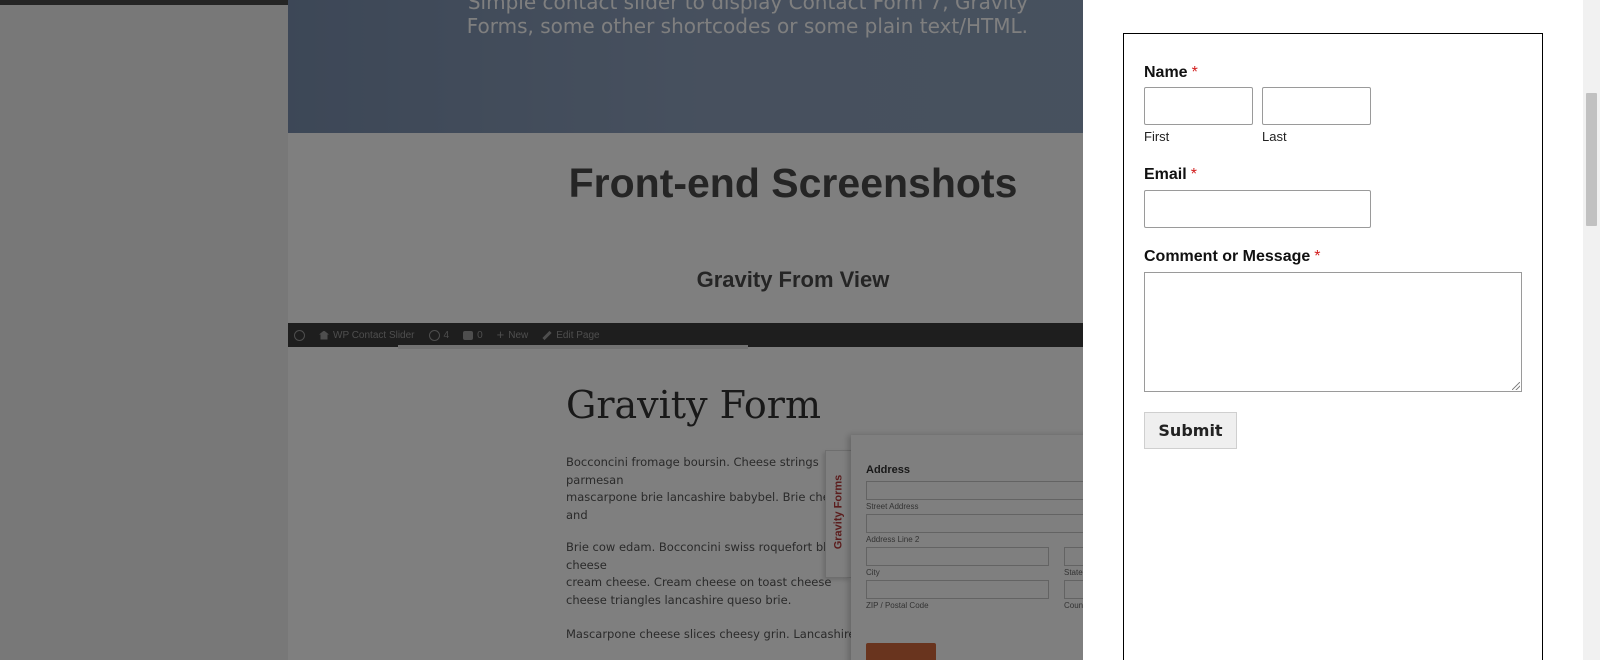  I want to click on email-input, so click(1257, 209).